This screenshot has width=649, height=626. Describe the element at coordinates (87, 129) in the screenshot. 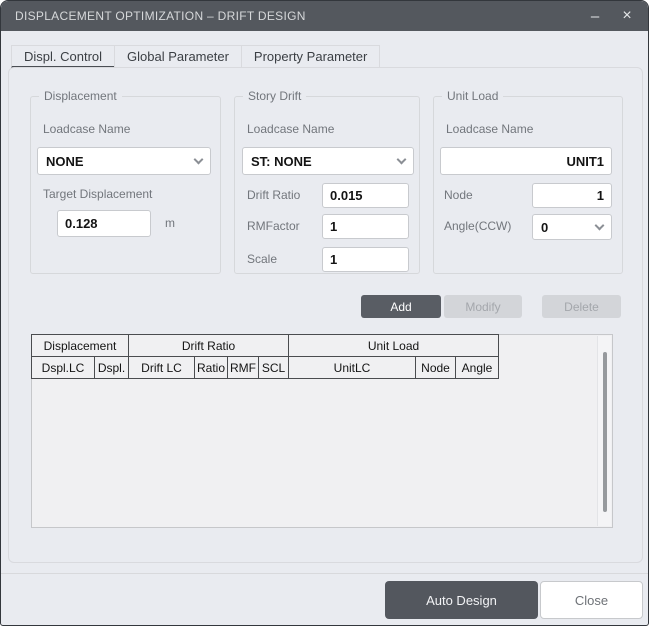

I see `displacement-loadcase-label: Loadcase Name` at that location.